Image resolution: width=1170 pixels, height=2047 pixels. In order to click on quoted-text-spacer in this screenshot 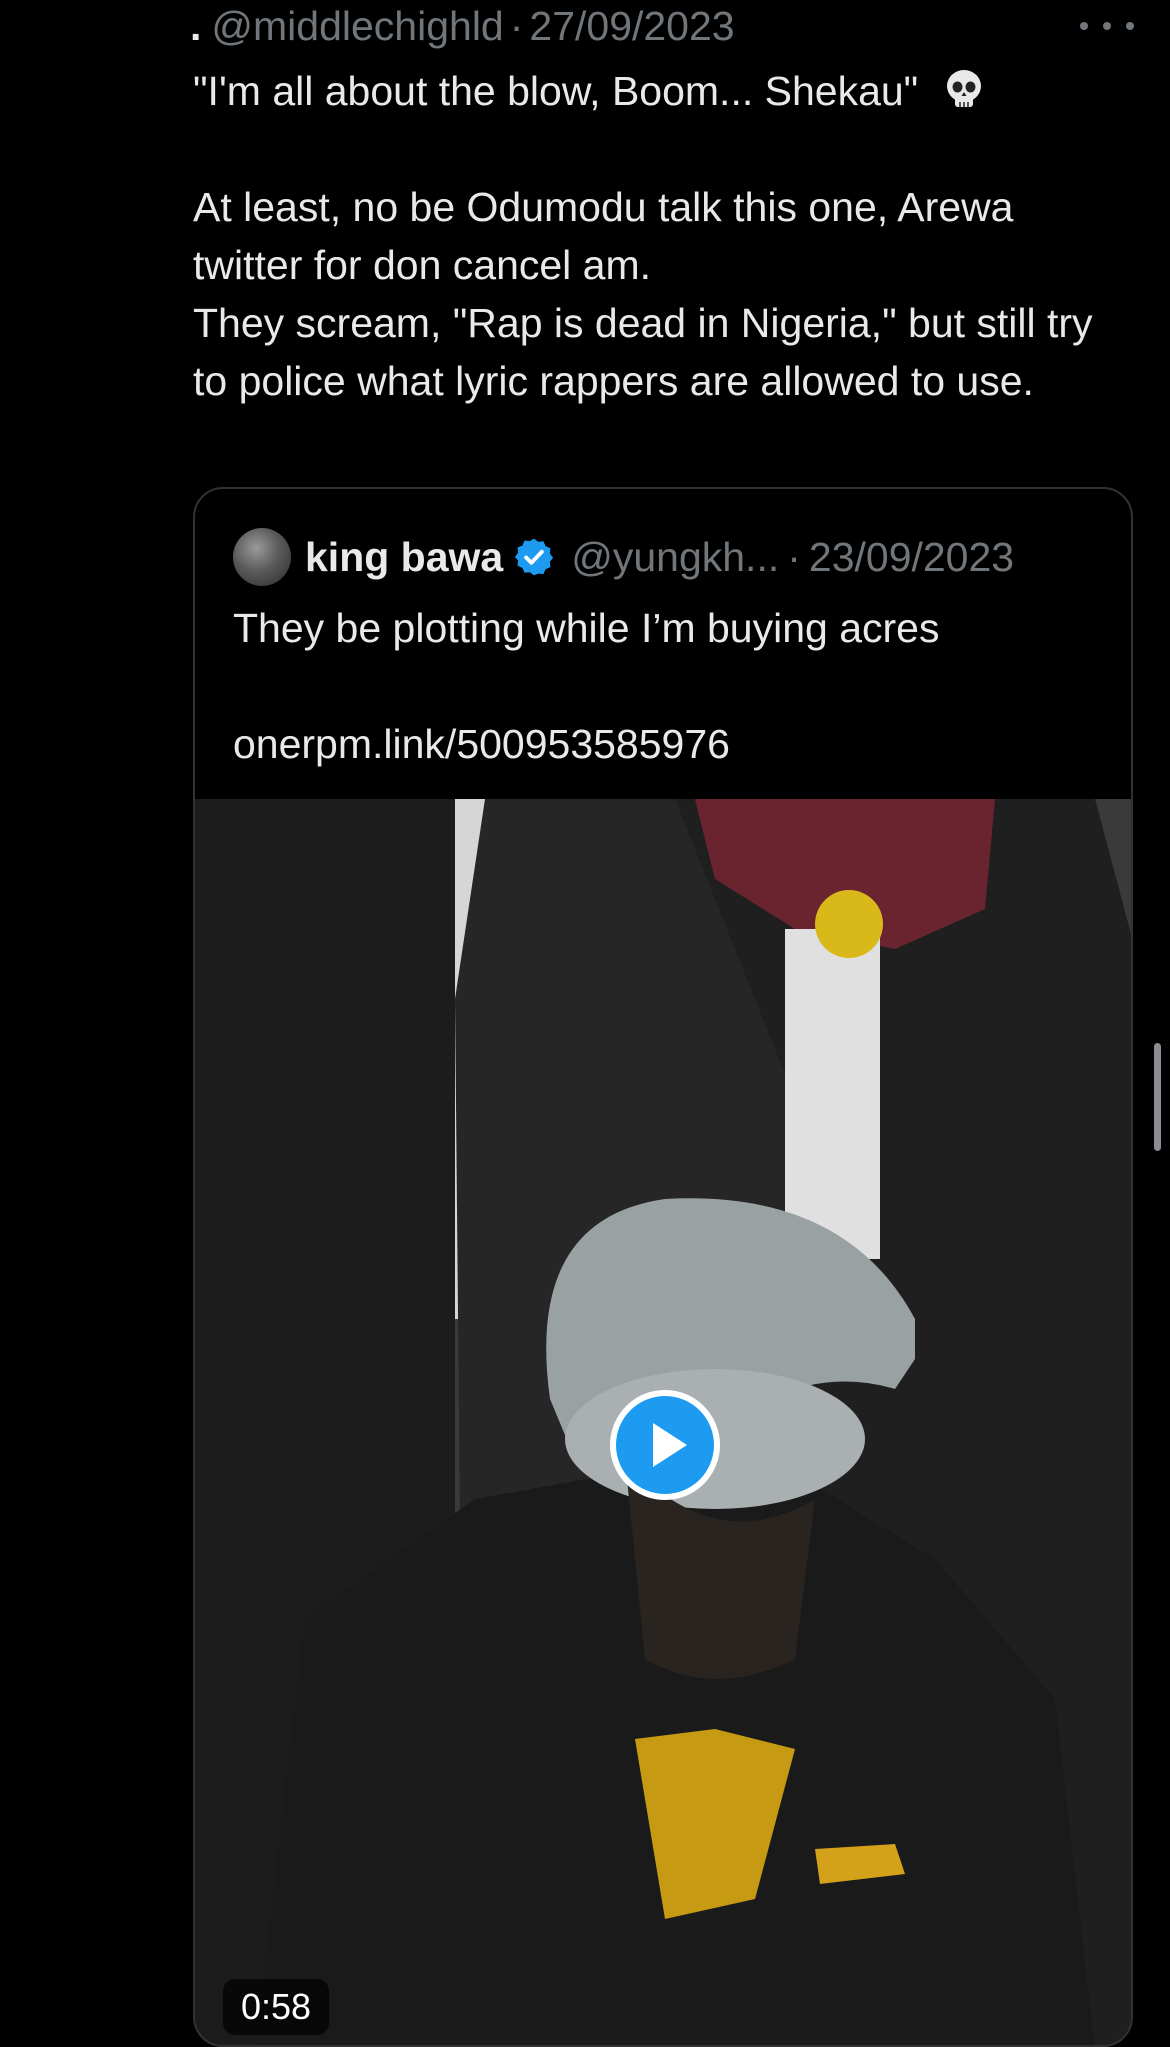, I will do `click(663, 686)`.